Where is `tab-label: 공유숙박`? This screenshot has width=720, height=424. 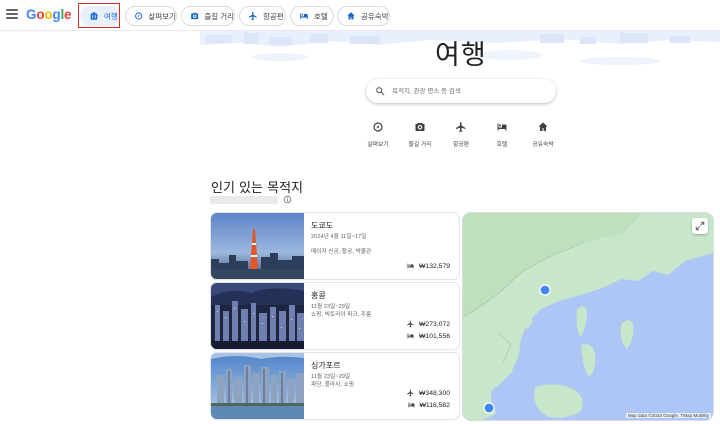 tab-label: 공유숙박 is located at coordinates (375, 16).